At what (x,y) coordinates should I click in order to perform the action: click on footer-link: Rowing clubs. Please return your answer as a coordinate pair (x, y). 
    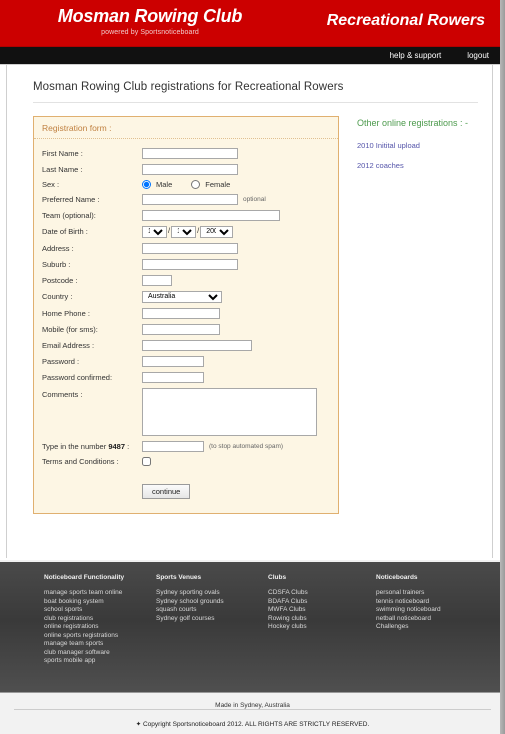
    Looking at the image, I should click on (322, 619).